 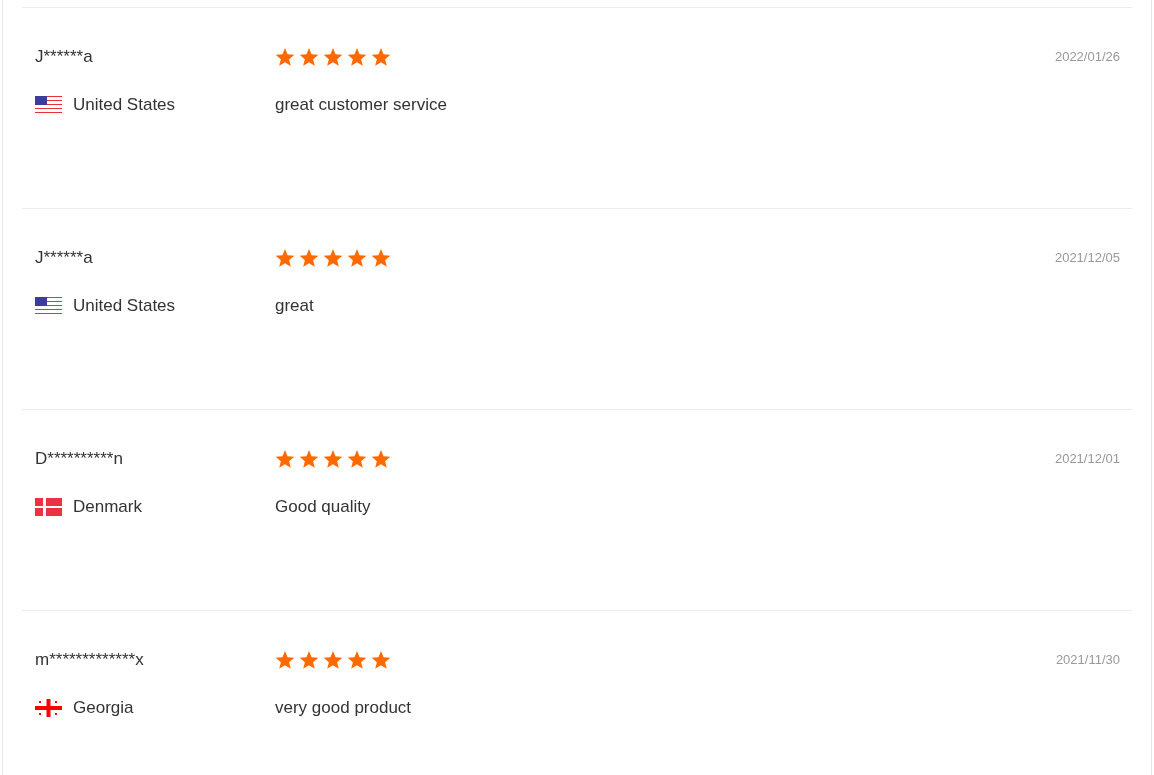 What do you see at coordinates (90, 660) in the screenshot?
I see `reviewer-name: m*************x` at bounding box center [90, 660].